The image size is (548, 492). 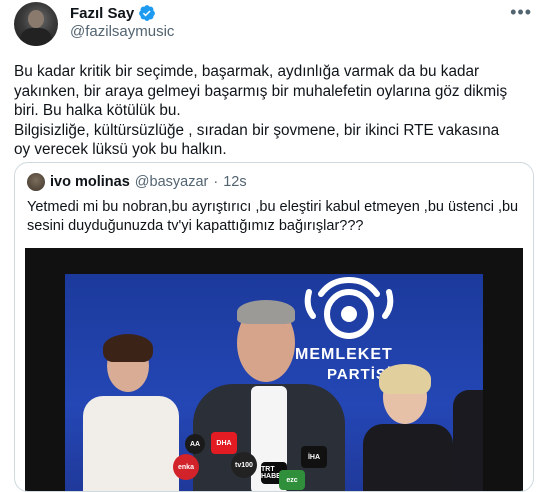 I want to click on quoted-timestamp: 12s, so click(x=234, y=182).